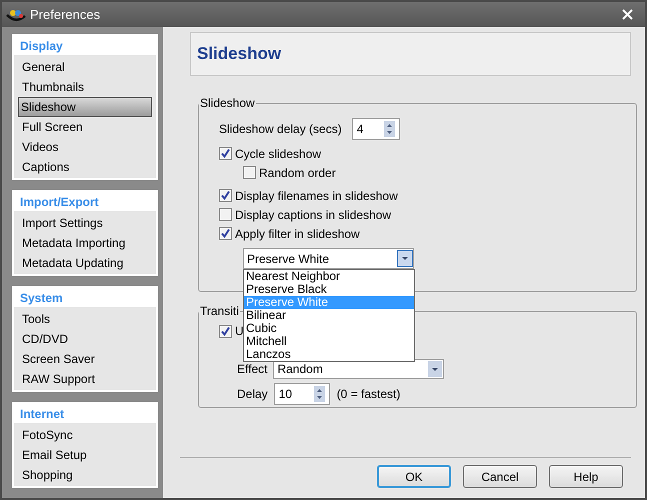 The image size is (647, 500). I want to click on dropdown-option: Mitchell, so click(329, 341).